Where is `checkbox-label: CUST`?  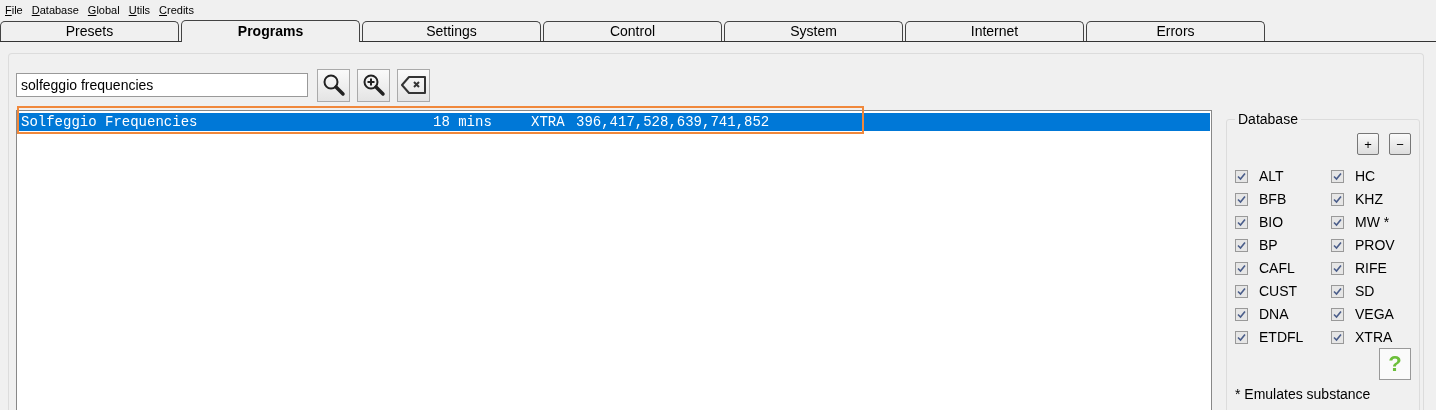
checkbox-label: CUST is located at coordinates (1278, 291).